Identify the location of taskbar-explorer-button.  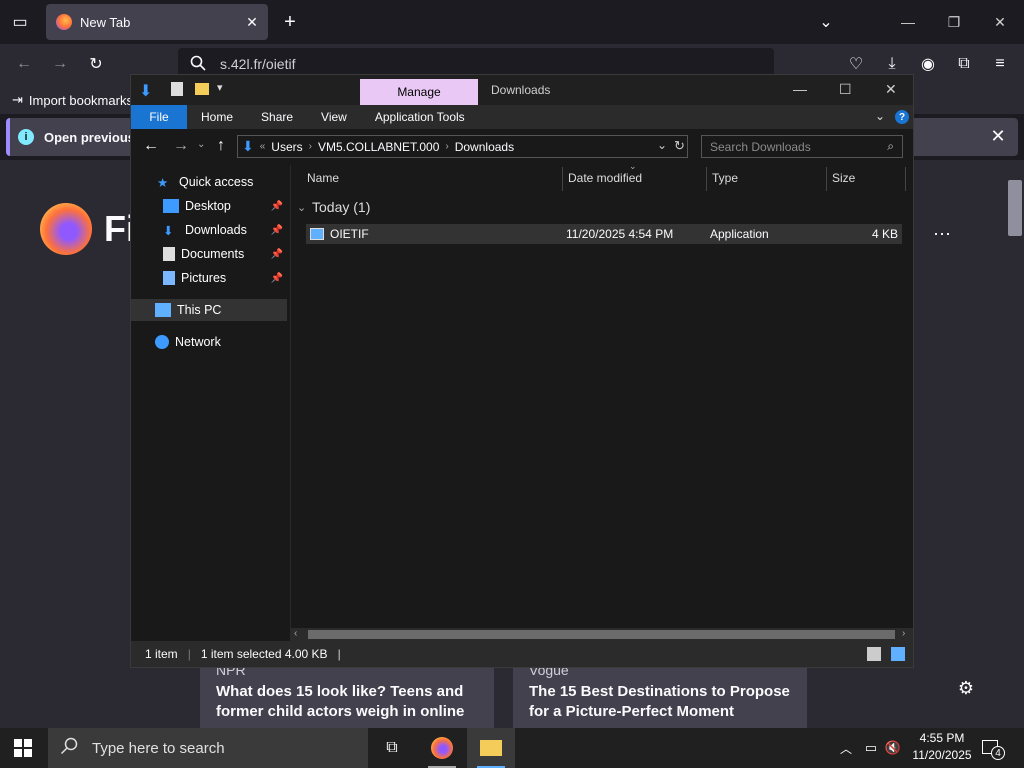
(491, 748).